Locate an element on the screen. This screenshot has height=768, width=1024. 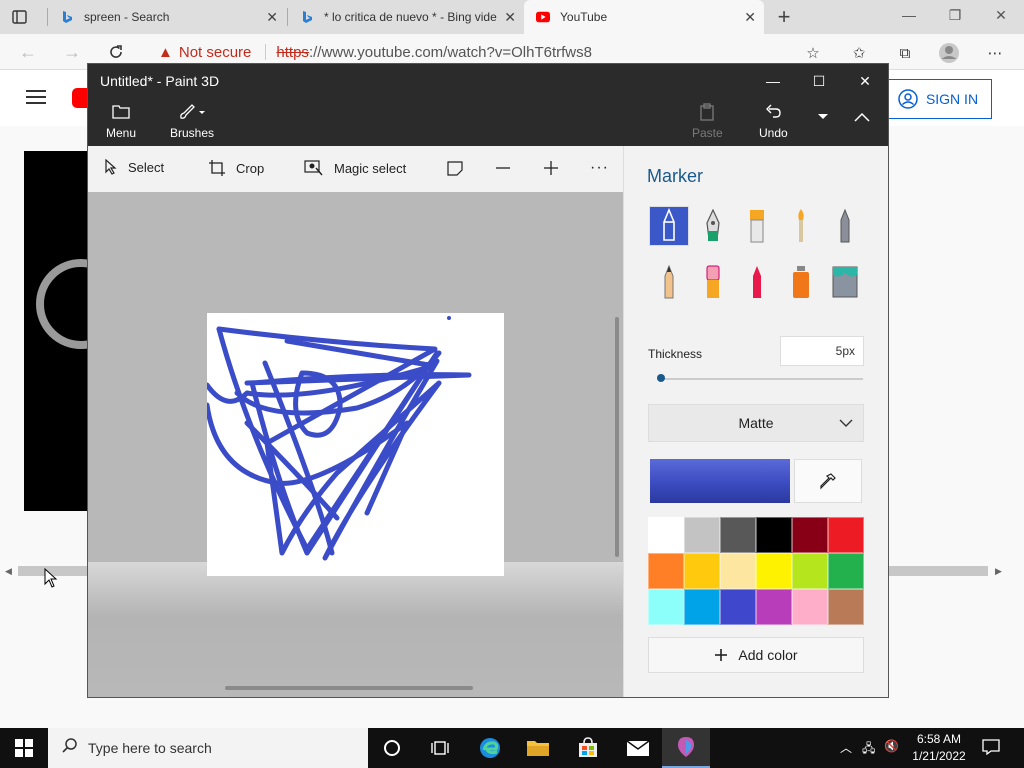
thickness-slider is located at coordinates (760, 379).